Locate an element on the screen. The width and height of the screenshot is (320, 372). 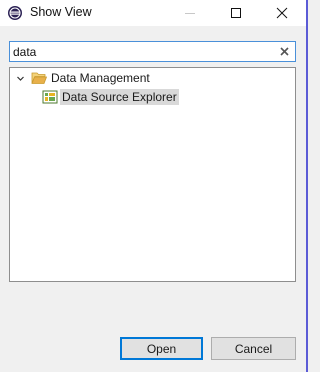
tree-category-data-management: Data Management is located at coordinates (82, 78).